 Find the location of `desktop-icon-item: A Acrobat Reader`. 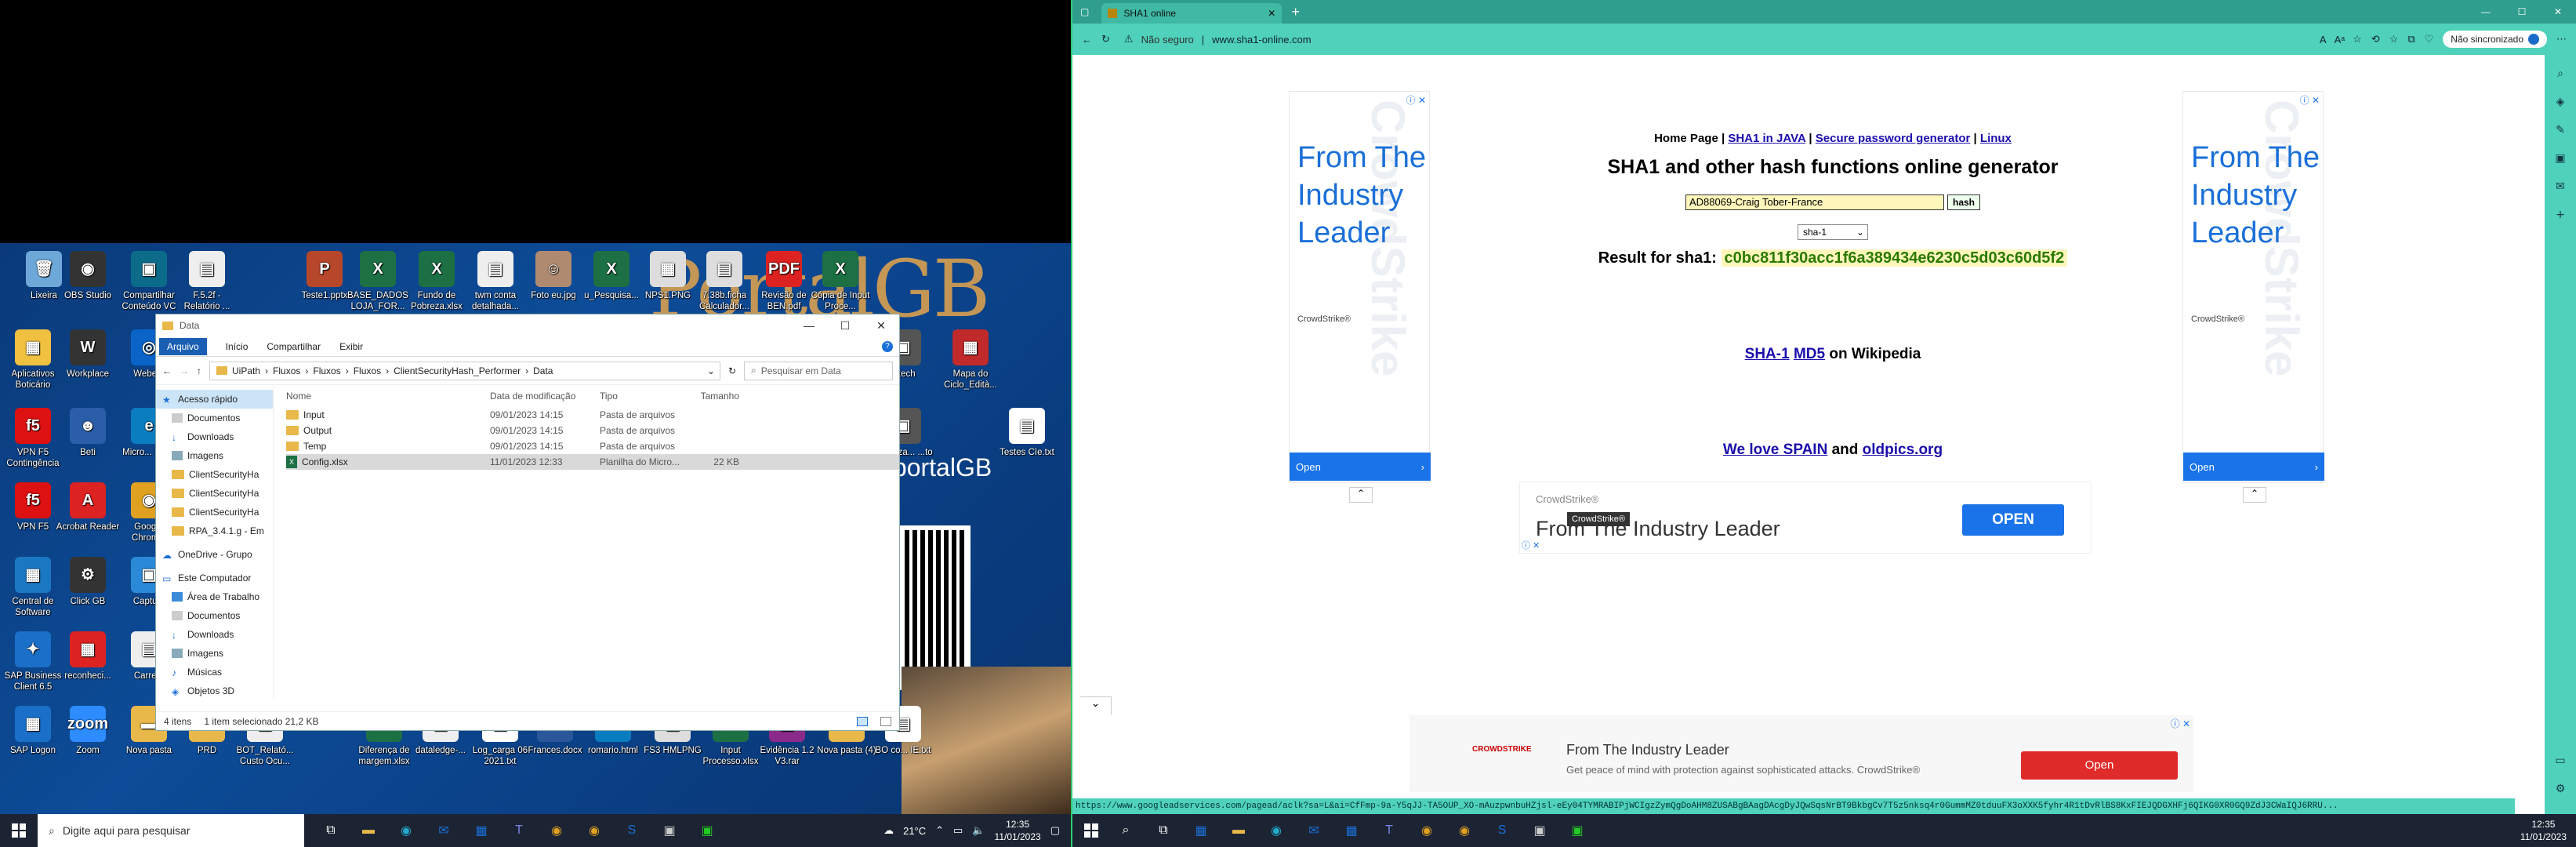

desktop-icon-item: A Acrobat Reader is located at coordinates (88, 507).